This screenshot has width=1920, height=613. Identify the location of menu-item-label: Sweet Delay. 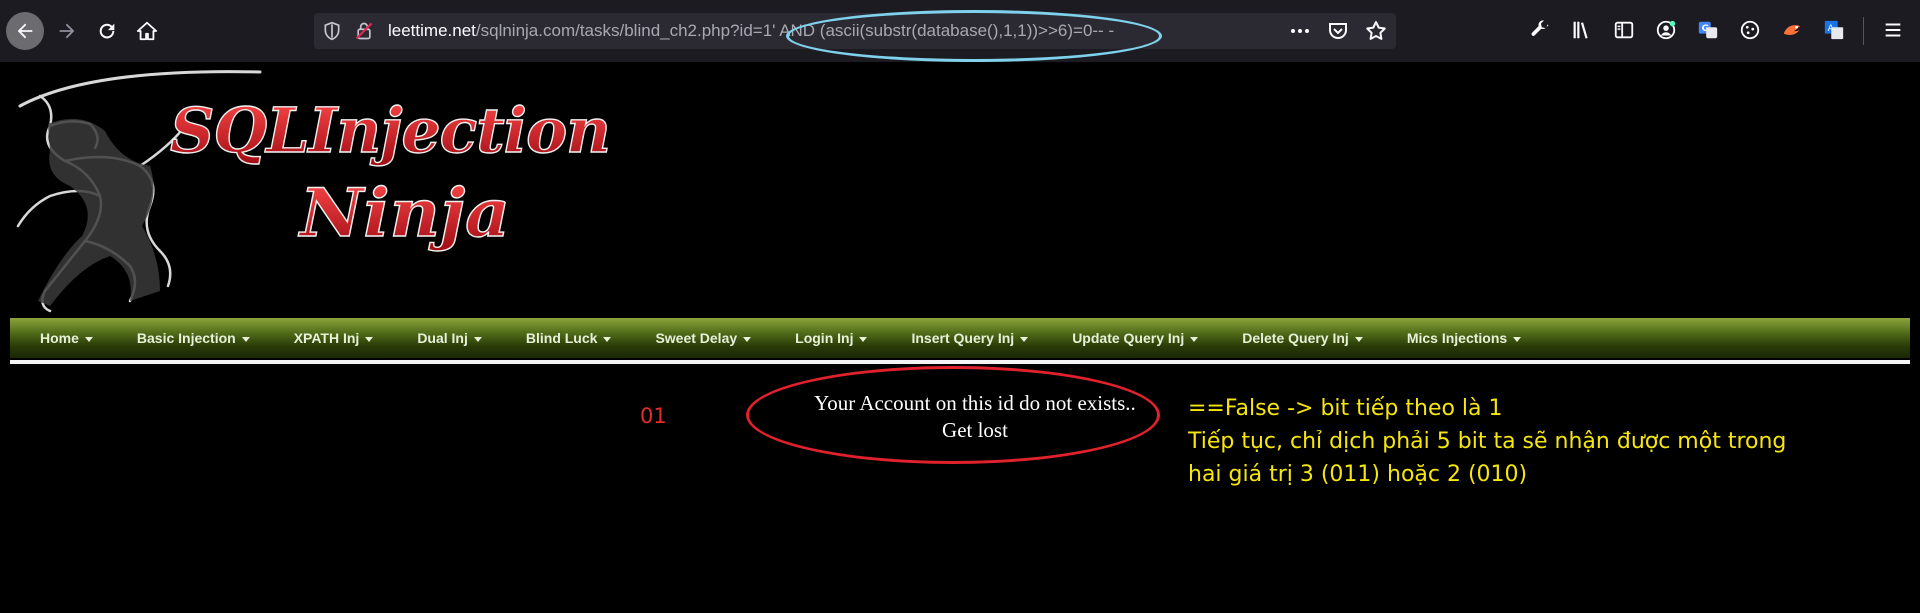
(696, 338).